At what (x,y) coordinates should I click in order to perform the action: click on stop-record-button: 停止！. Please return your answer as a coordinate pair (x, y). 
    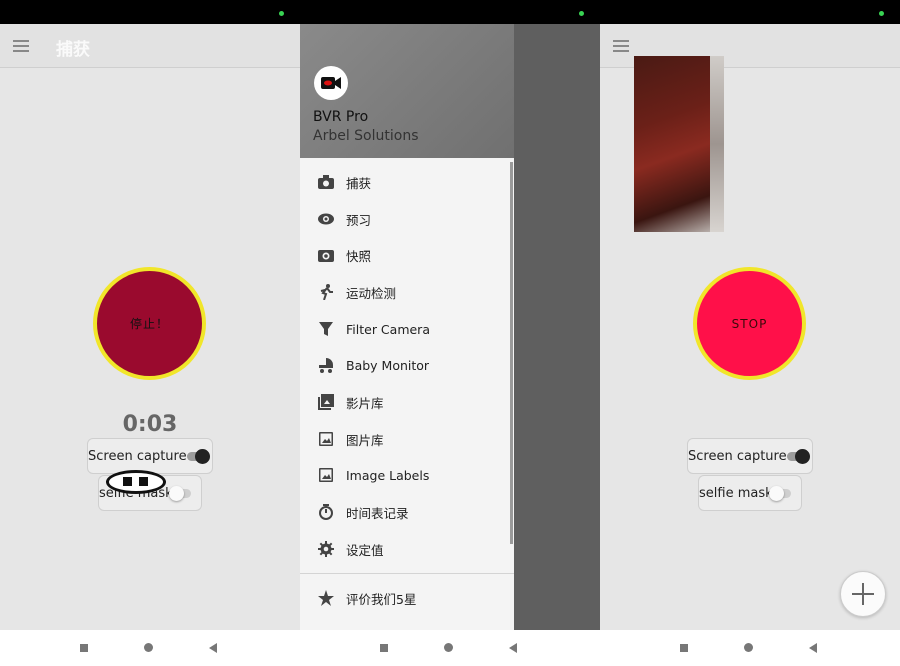
    Looking at the image, I should click on (149, 323).